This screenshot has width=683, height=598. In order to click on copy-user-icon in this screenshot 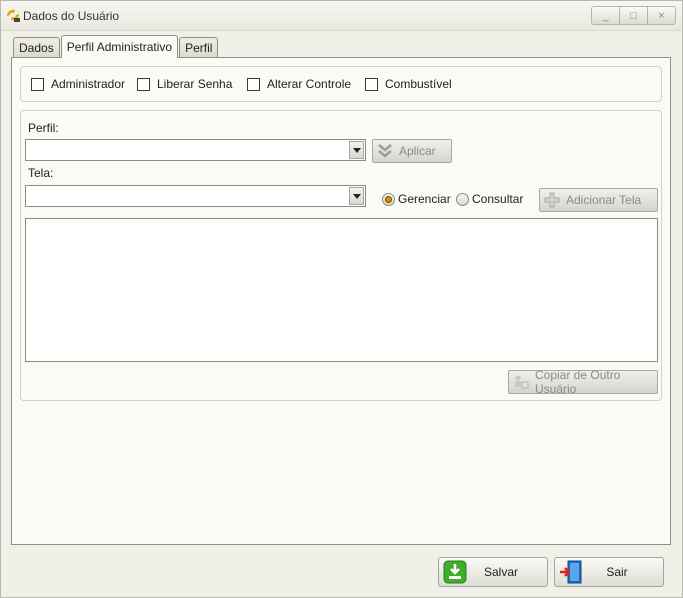, I will do `click(521, 382)`.